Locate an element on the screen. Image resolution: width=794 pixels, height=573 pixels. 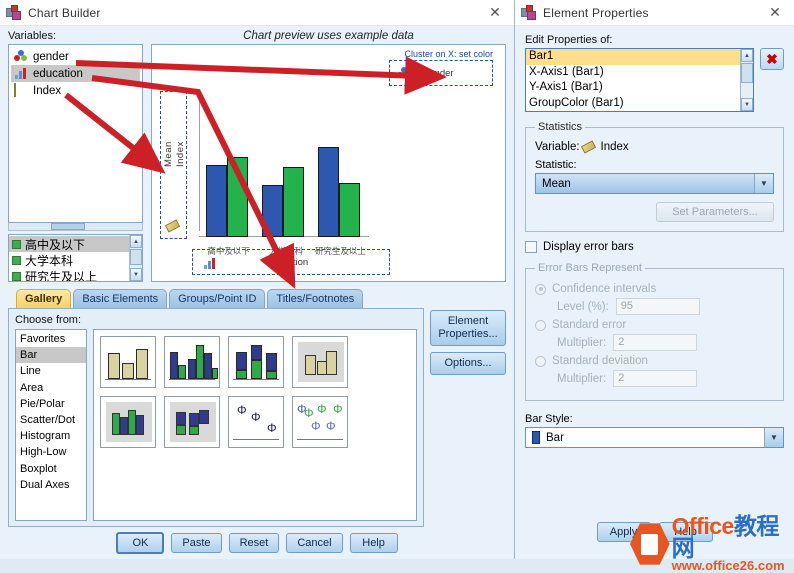
cluster-dropzone: gender is located at coordinates (441, 73).